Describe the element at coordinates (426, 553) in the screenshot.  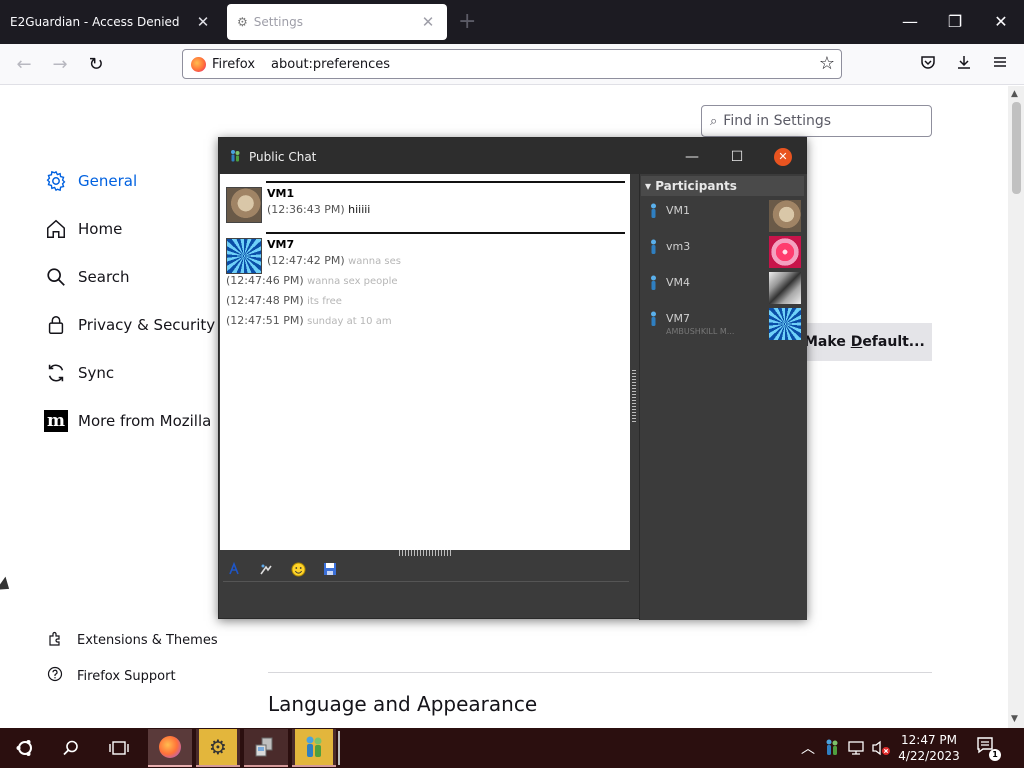
I see `horizontal-splitter-handle` at that location.